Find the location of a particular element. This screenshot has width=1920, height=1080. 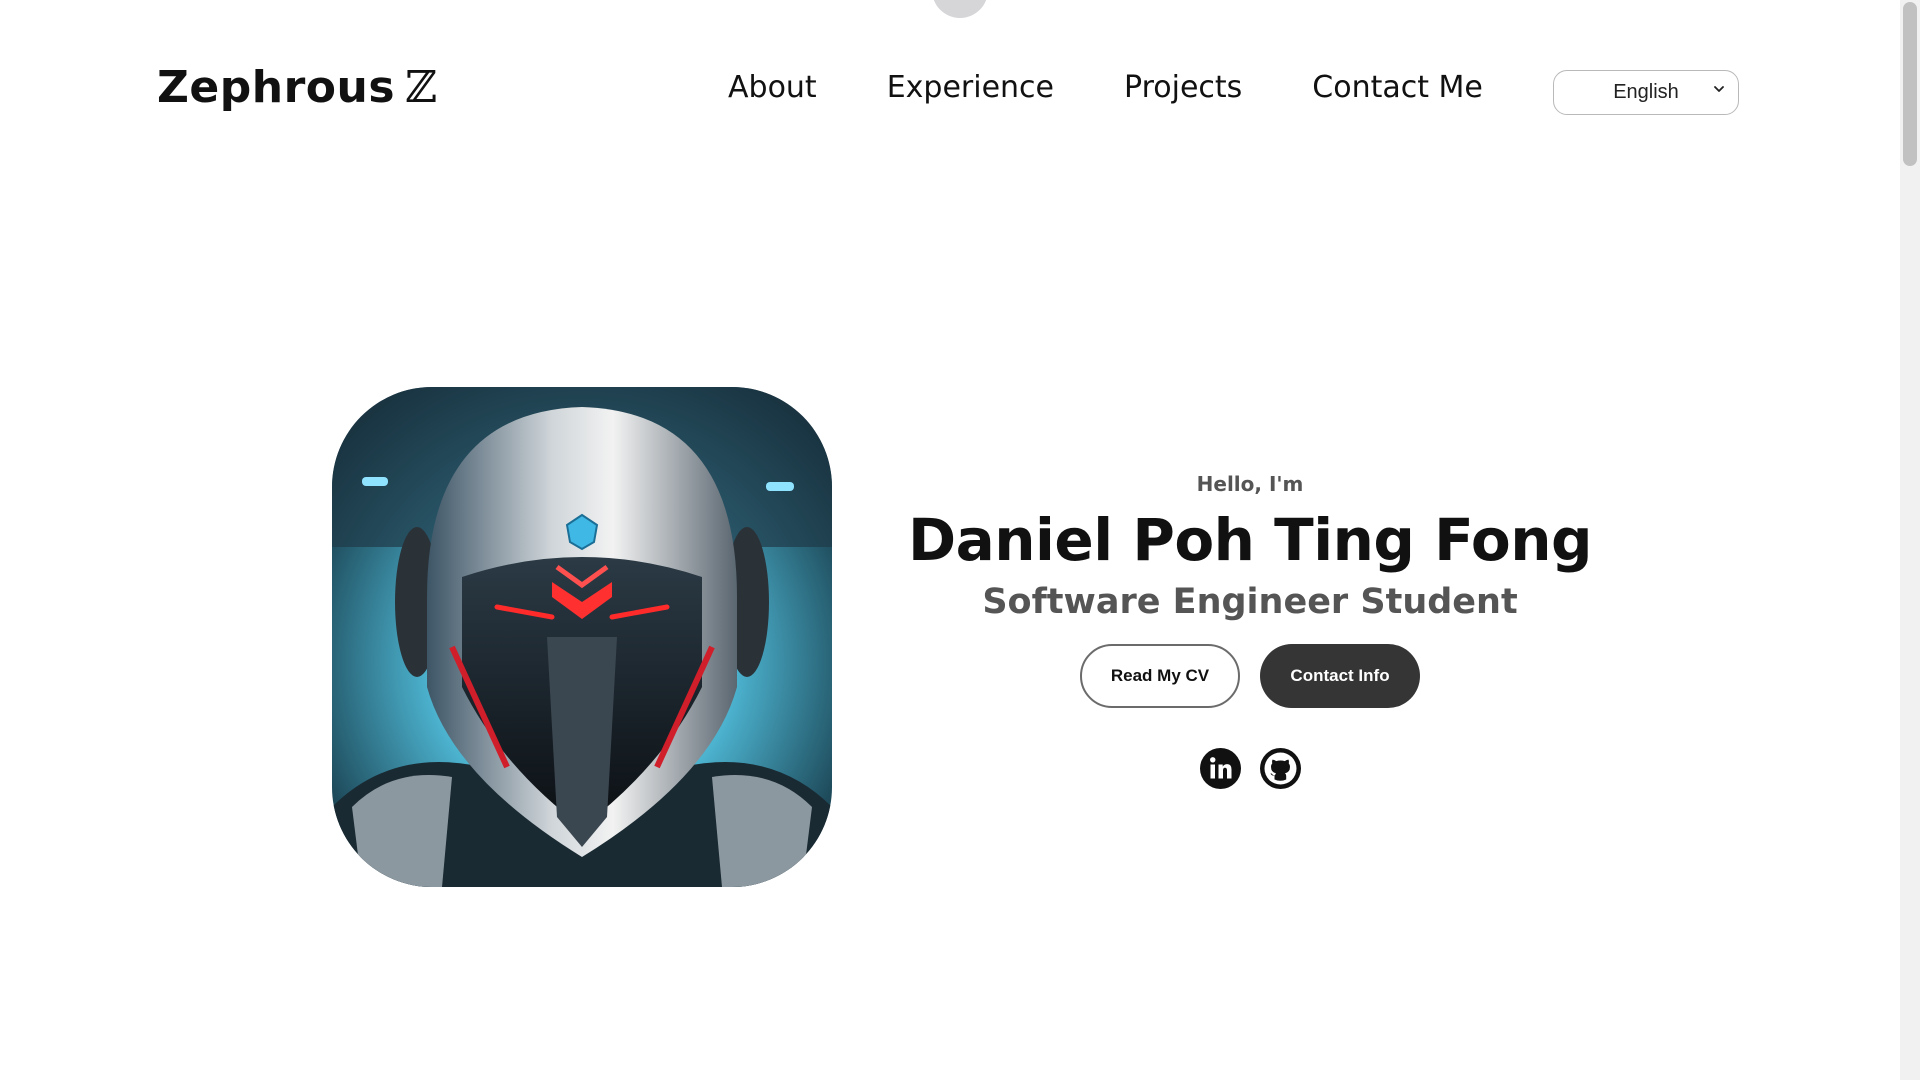

nav-item-projects: Projects is located at coordinates (1183, 87).